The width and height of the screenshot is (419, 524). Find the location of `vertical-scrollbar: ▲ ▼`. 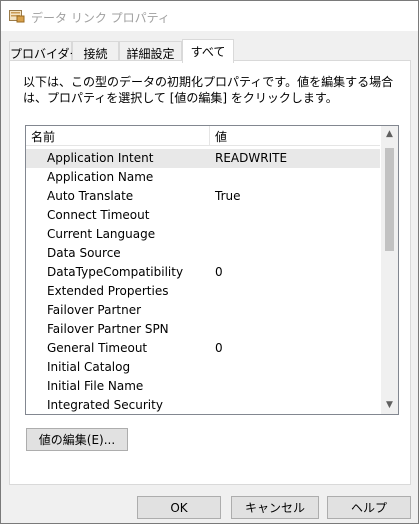

vertical-scrollbar: ▲ ▼ is located at coordinates (389, 270).